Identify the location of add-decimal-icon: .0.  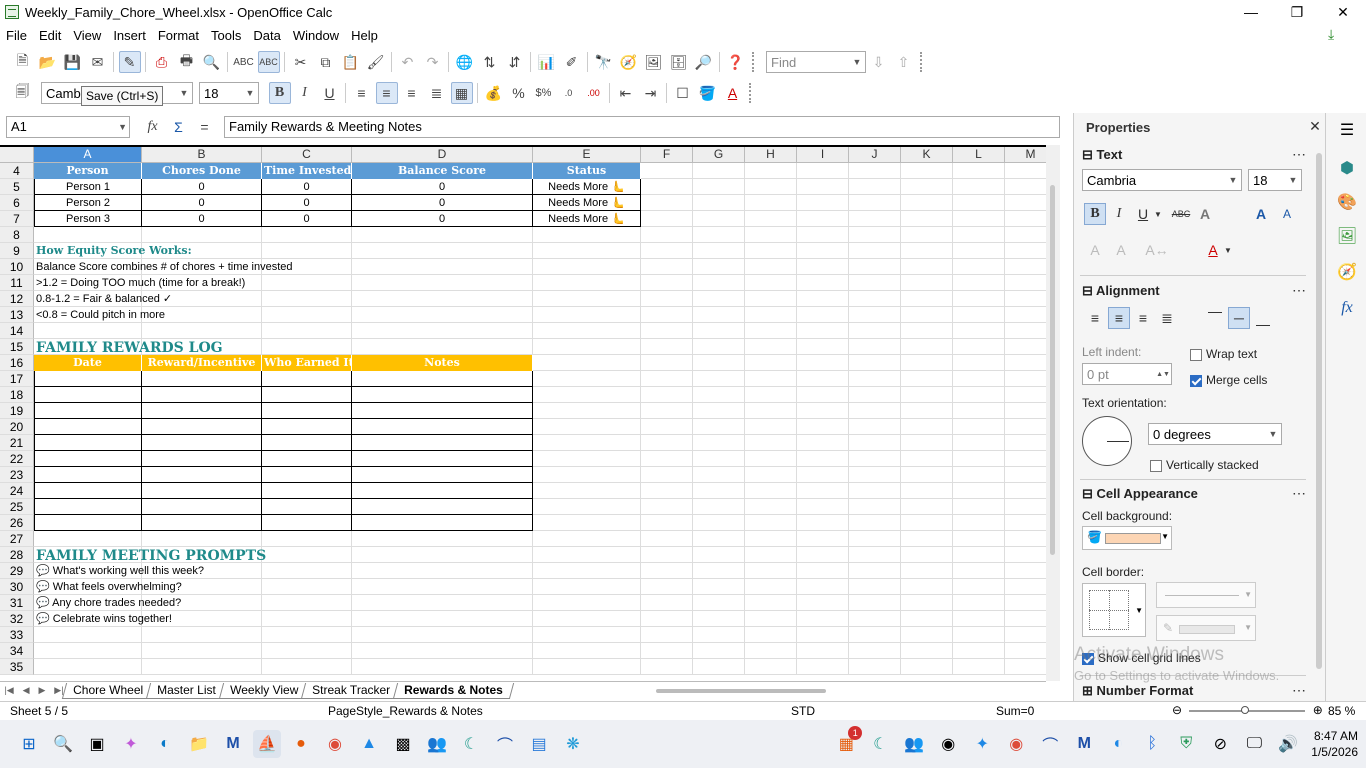
(569, 93).